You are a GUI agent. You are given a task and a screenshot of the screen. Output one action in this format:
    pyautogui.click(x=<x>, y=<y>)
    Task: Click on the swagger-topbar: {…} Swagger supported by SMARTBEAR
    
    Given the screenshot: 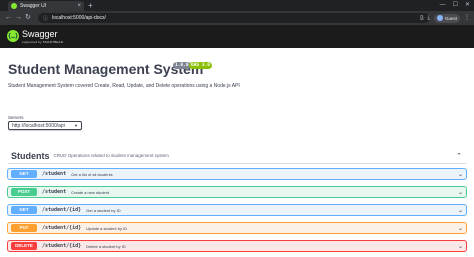 What is the action you would take?
    pyautogui.click(x=237, y=36)
    